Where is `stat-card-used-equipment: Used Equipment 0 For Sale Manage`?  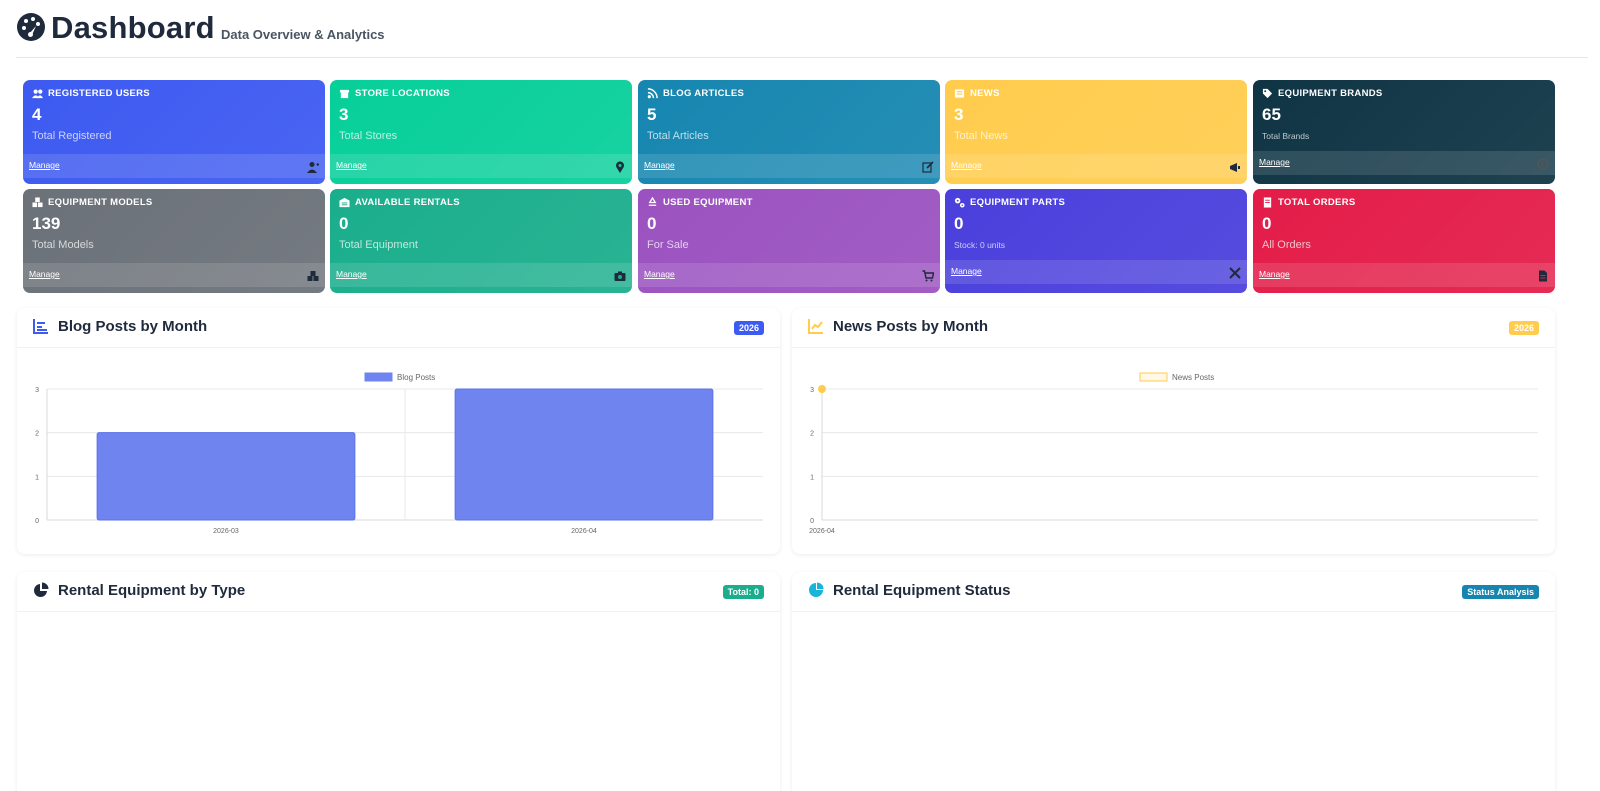 stat-card-used-equipment: Used Equipment 0 For Sale Manage is located at coordinates (789, 241).